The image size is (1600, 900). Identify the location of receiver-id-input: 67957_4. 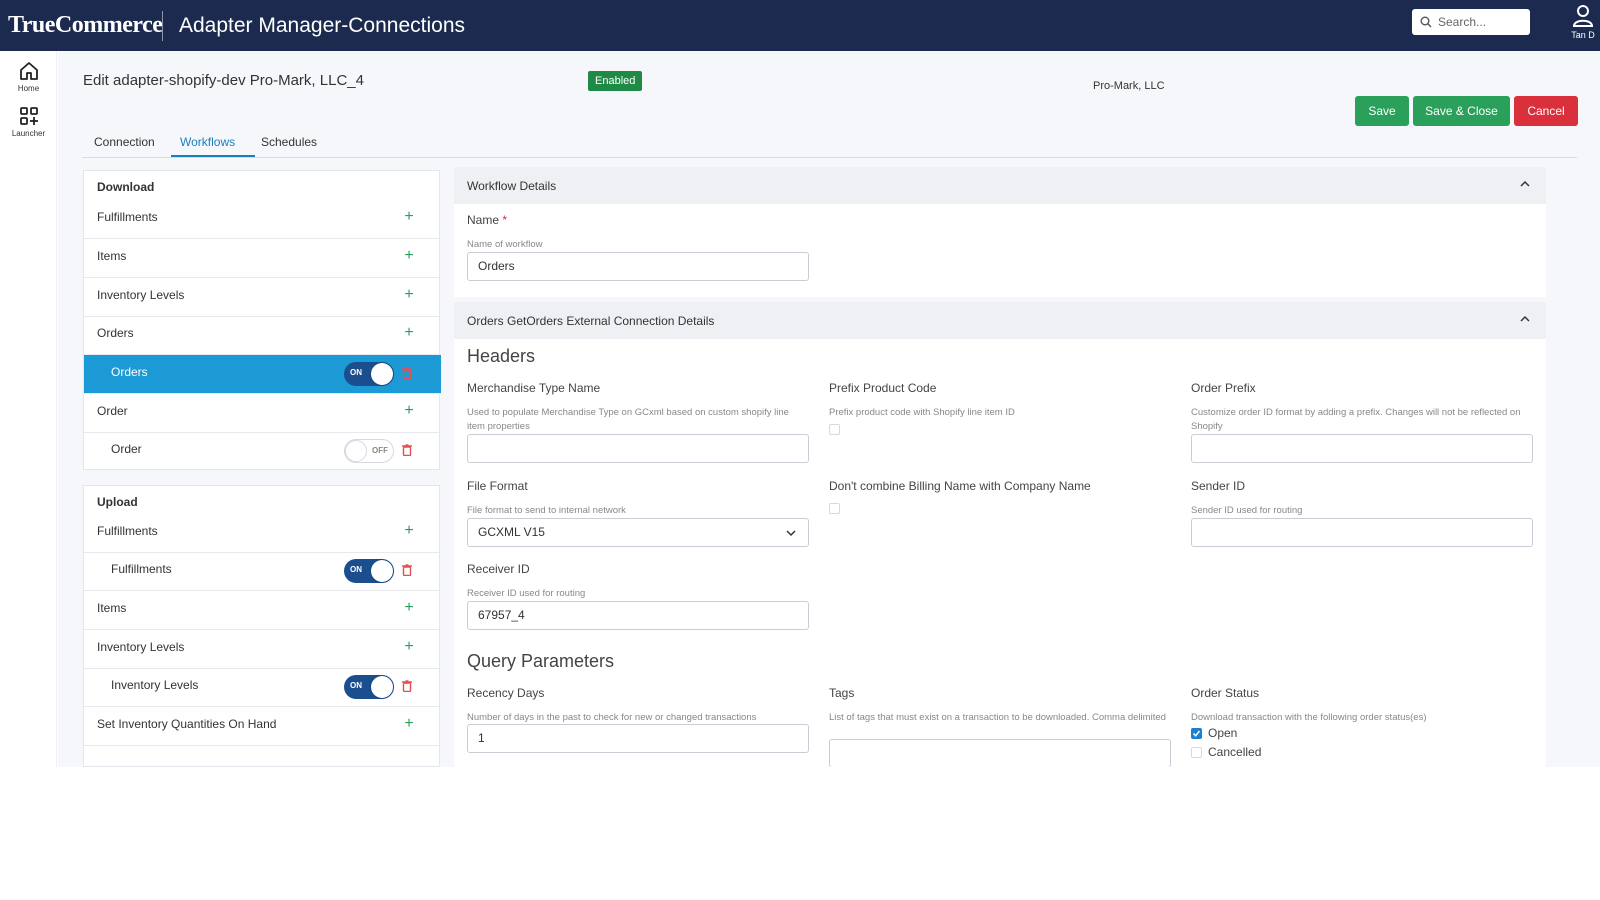
(638, 615).